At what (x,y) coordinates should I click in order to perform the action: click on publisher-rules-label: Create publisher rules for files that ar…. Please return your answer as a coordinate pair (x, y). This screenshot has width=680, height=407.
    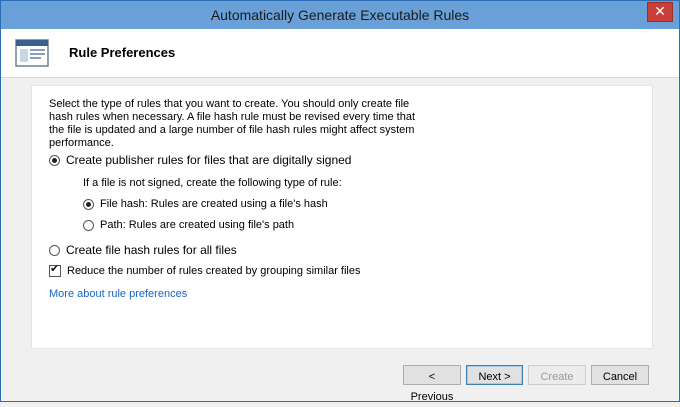
    Looking at the image, I should click on (209, 160).